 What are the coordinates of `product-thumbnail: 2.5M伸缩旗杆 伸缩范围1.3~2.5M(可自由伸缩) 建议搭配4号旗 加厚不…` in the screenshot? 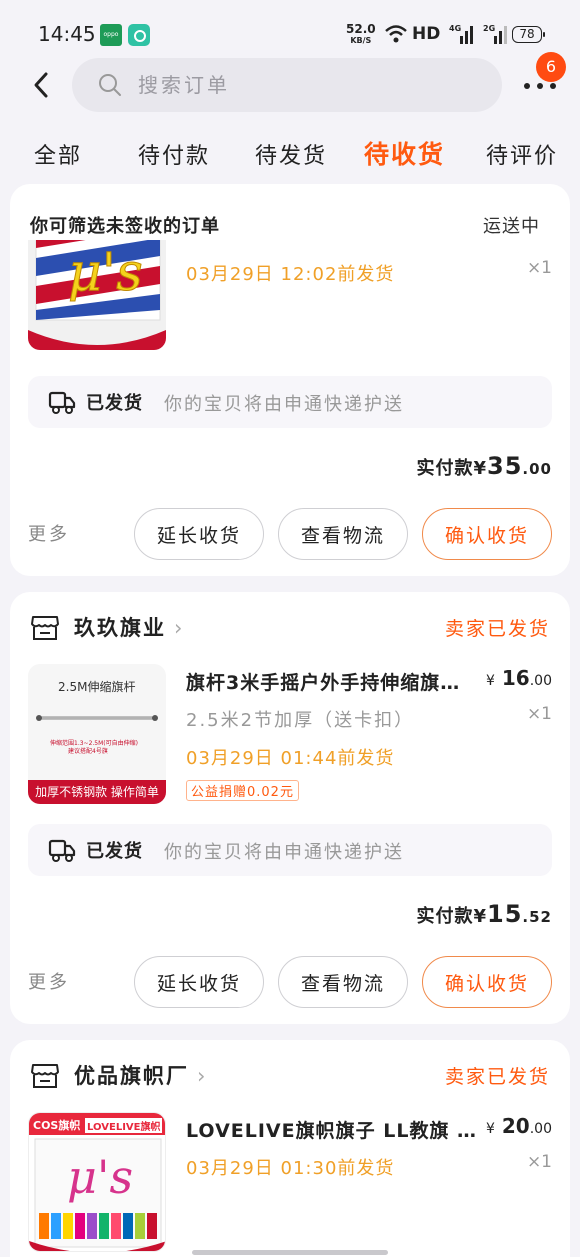 It's located at (97, 734).